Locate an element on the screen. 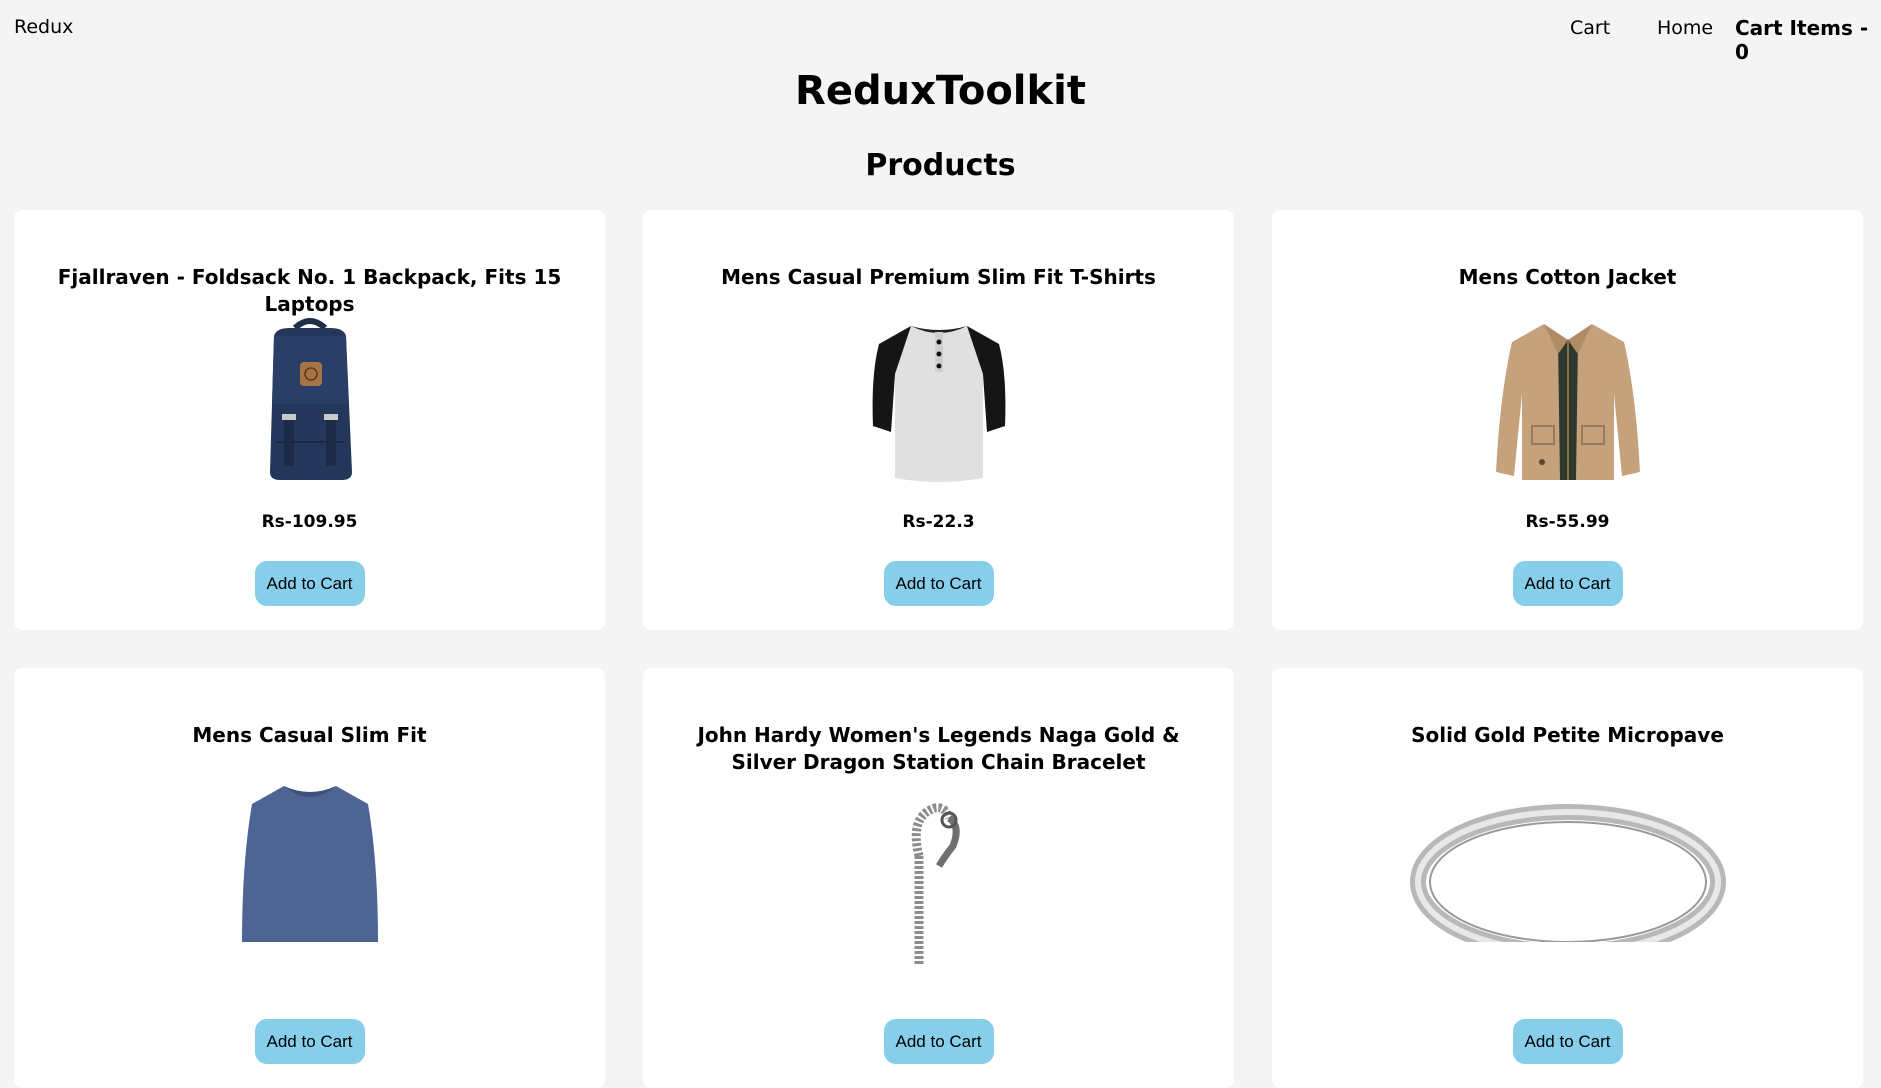 Image resolution: width=1881 pixels, height=1088 pixels. section-title: Products is located at coordinates (940, 165).